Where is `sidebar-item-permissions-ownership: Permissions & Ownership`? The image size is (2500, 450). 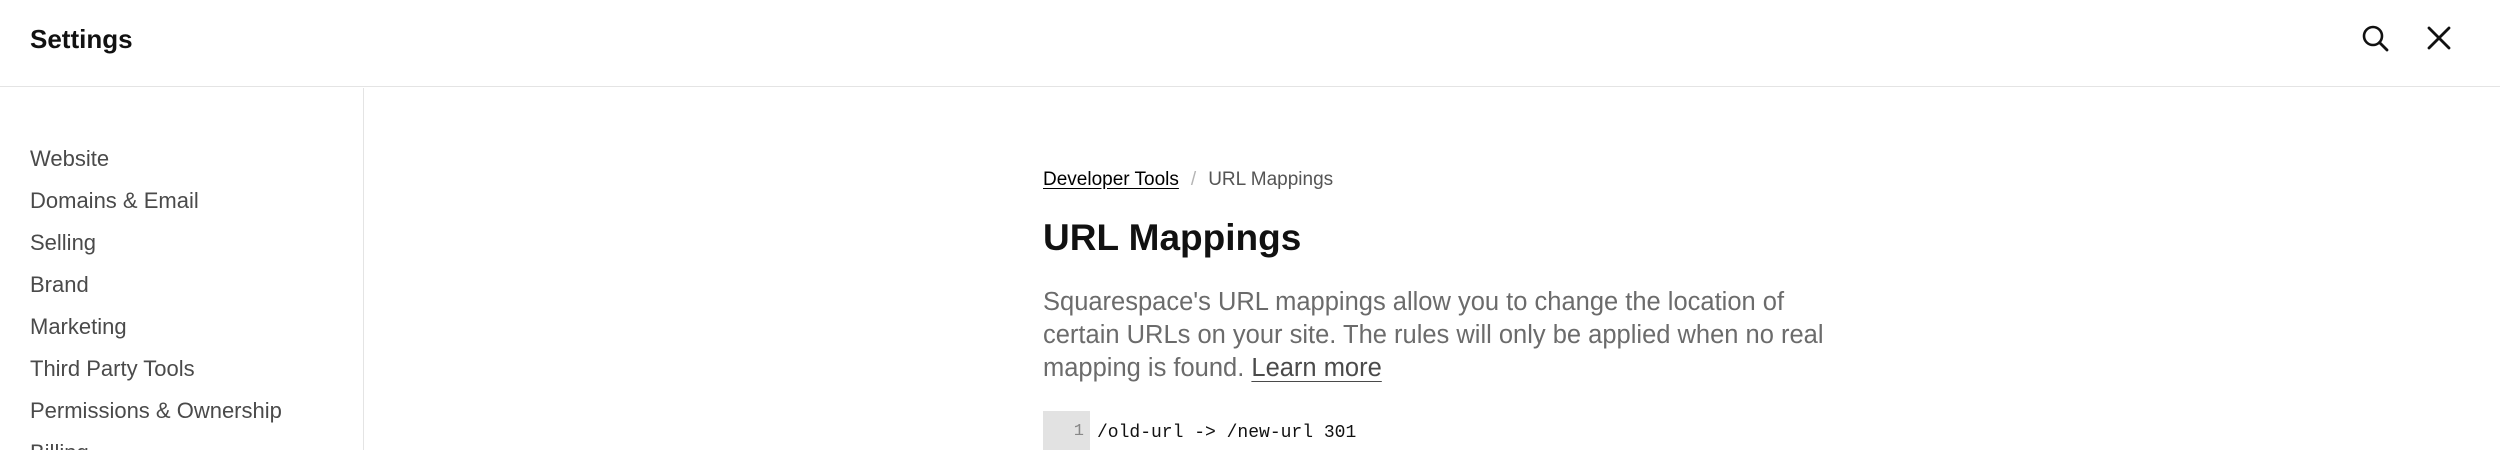
sidebar-item-permissions-ownership: Permissions & Ownership is located at coordinates (156, 411).